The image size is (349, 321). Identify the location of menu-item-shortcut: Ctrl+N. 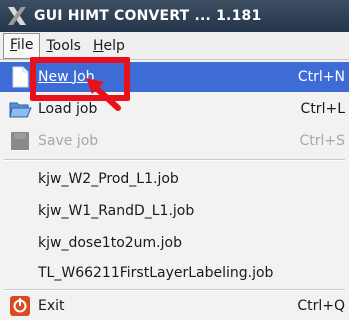
(321, 77).